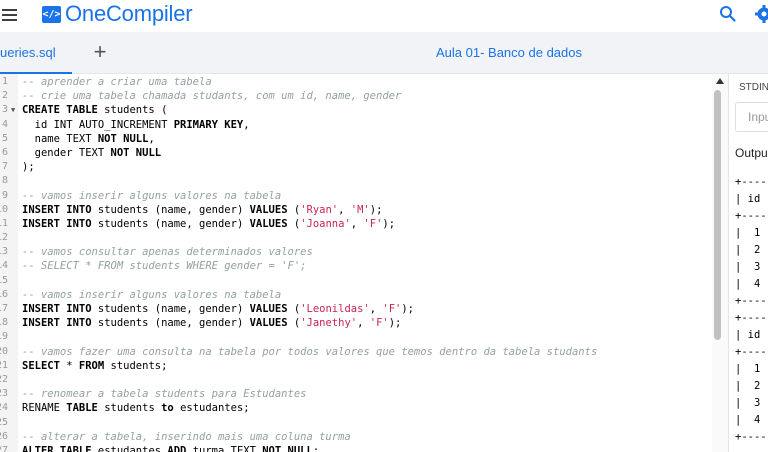 The width and height of the screenshot is (768, 452). What do you see at coordinates (356, 281) in the screenshot?
I see `code-line: 15` at bounding box center [356, 281].